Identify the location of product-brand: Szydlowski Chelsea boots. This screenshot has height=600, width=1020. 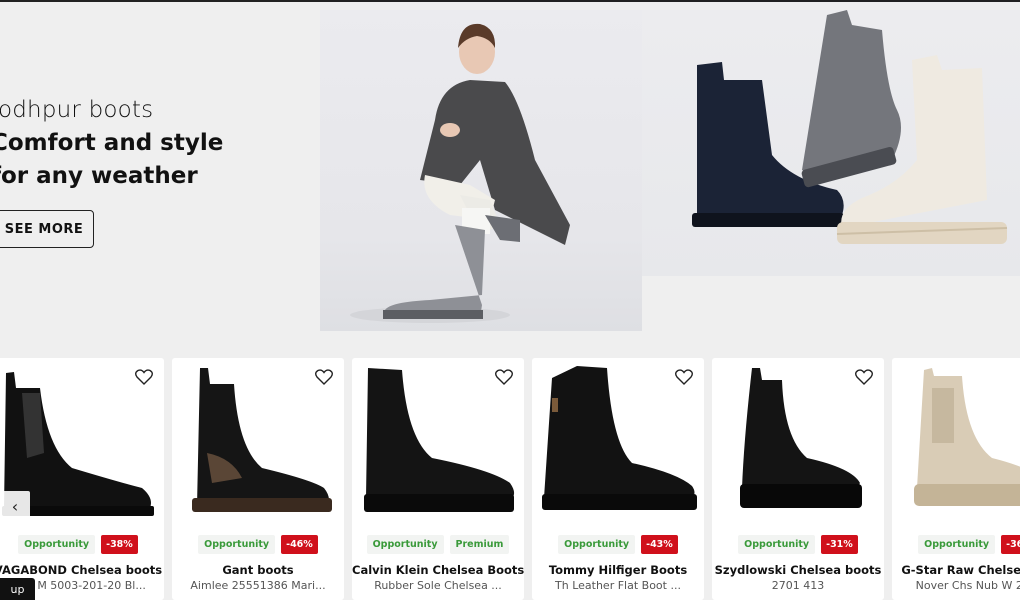
(798, 570).